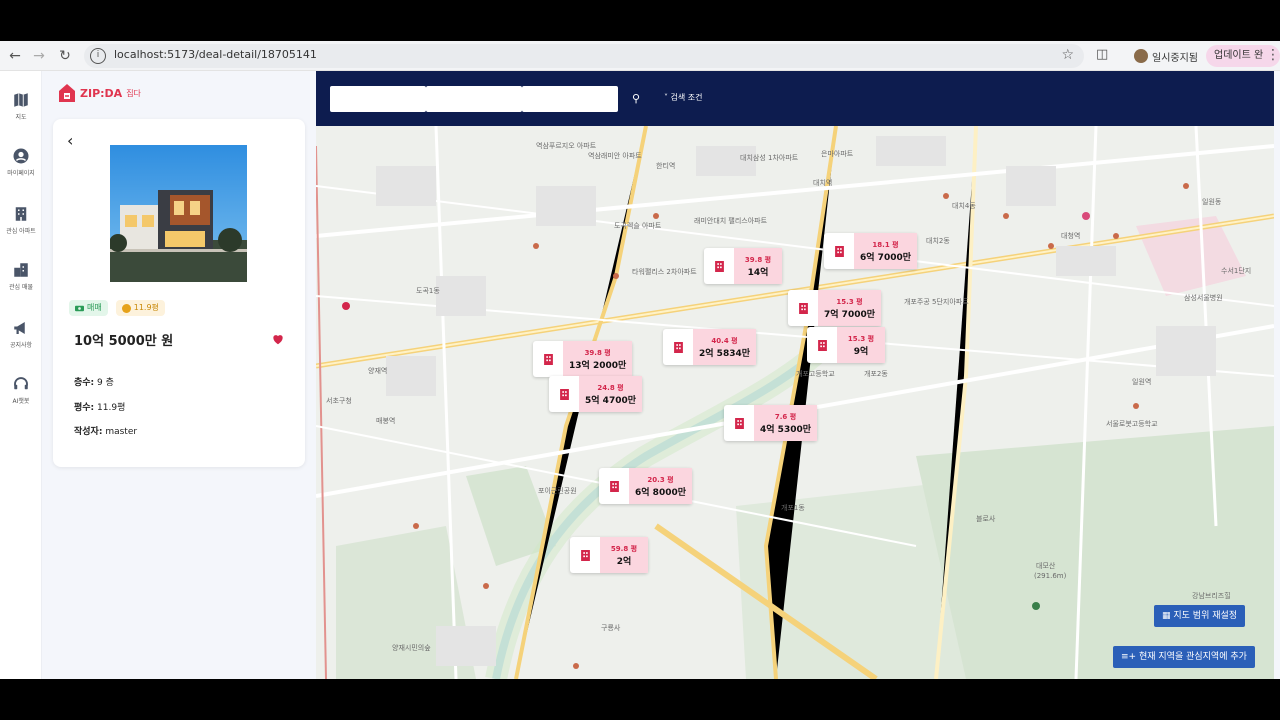 This screenshot has width=1280, height=720. What do you see at coordinates (743, 266) in the screenshot?
I see `deal-marker: 39.8 평 14억` at bounding box center [743, 266].